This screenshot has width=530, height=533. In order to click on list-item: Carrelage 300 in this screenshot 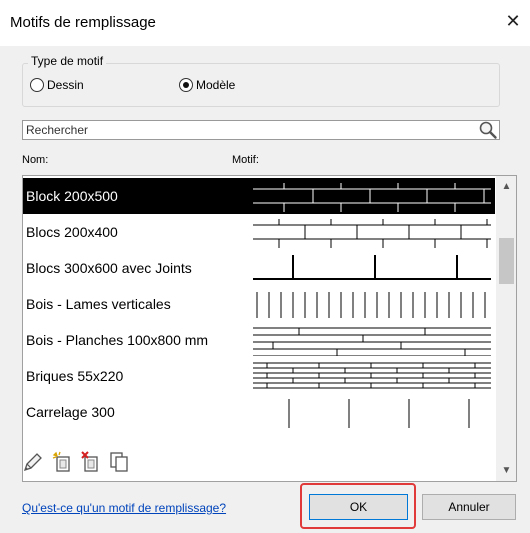, I will do `click(259, 412)`.